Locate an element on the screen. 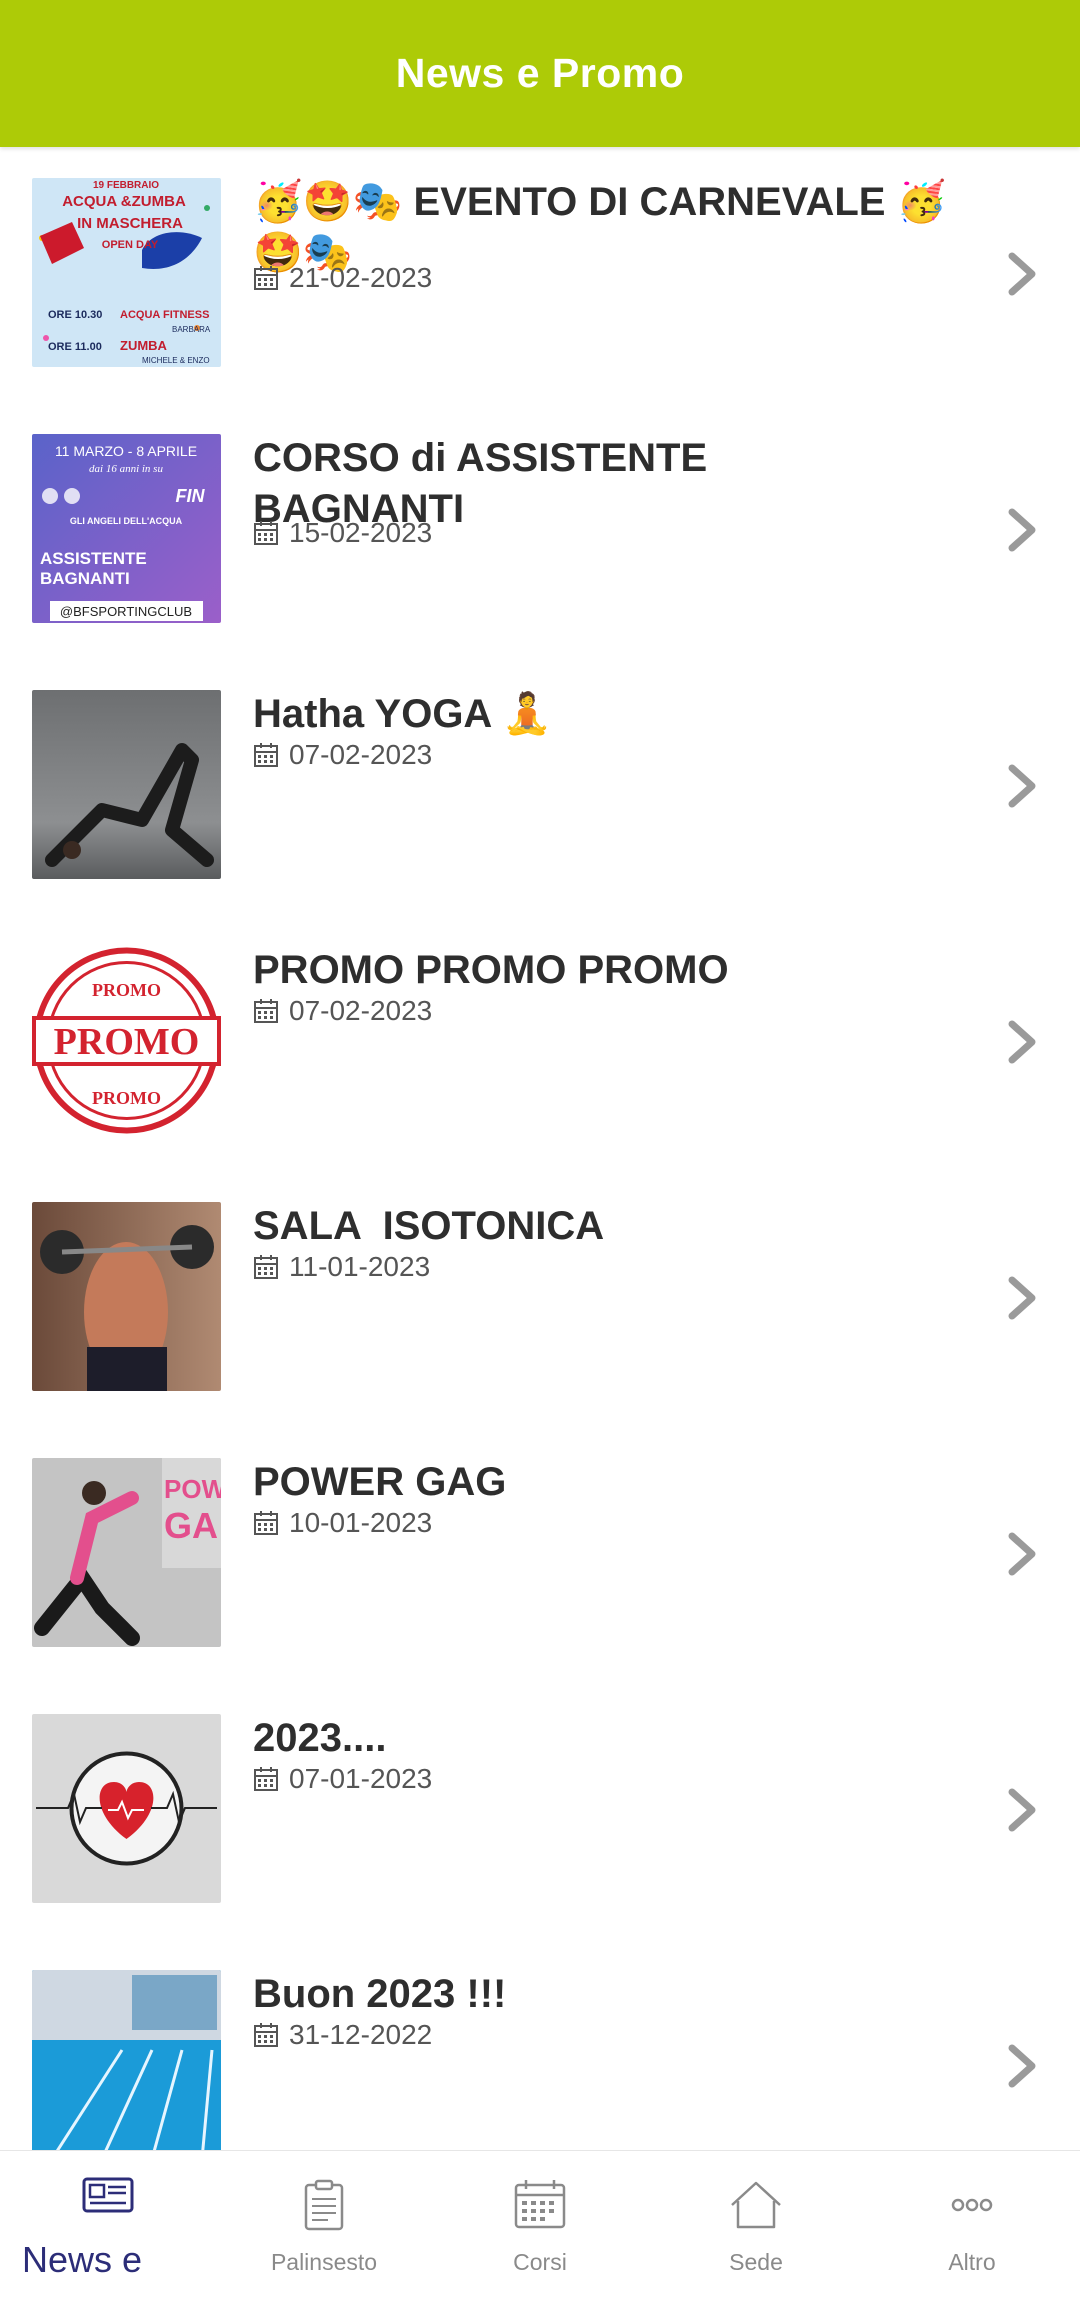 This screenshot has height=2300, width=1080. pool-photo-thumbnail is located at coordinates (126, 2060).